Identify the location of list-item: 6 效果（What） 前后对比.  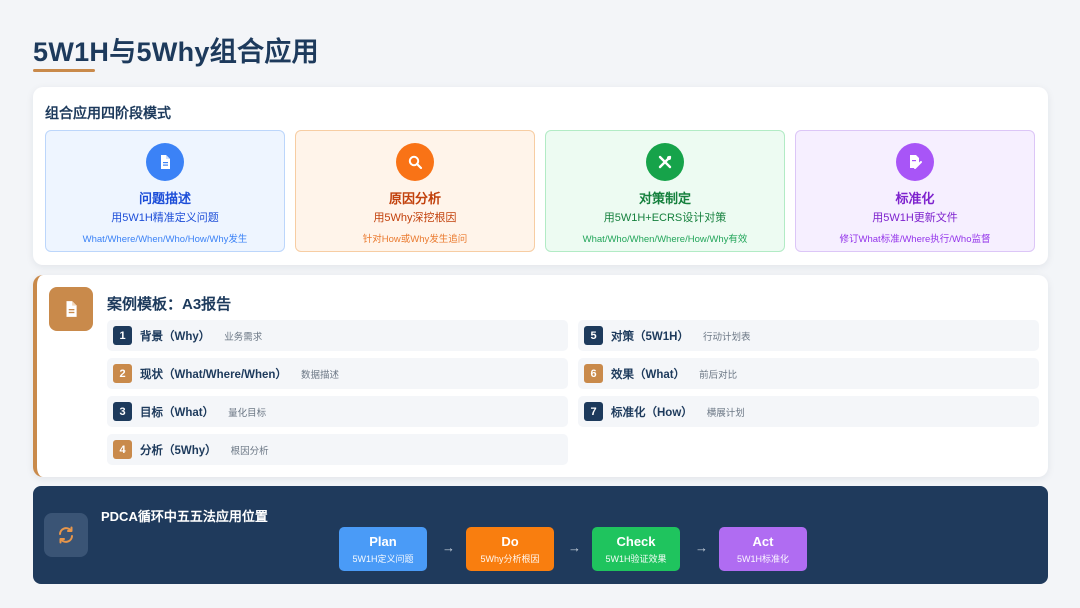
(808, 373).